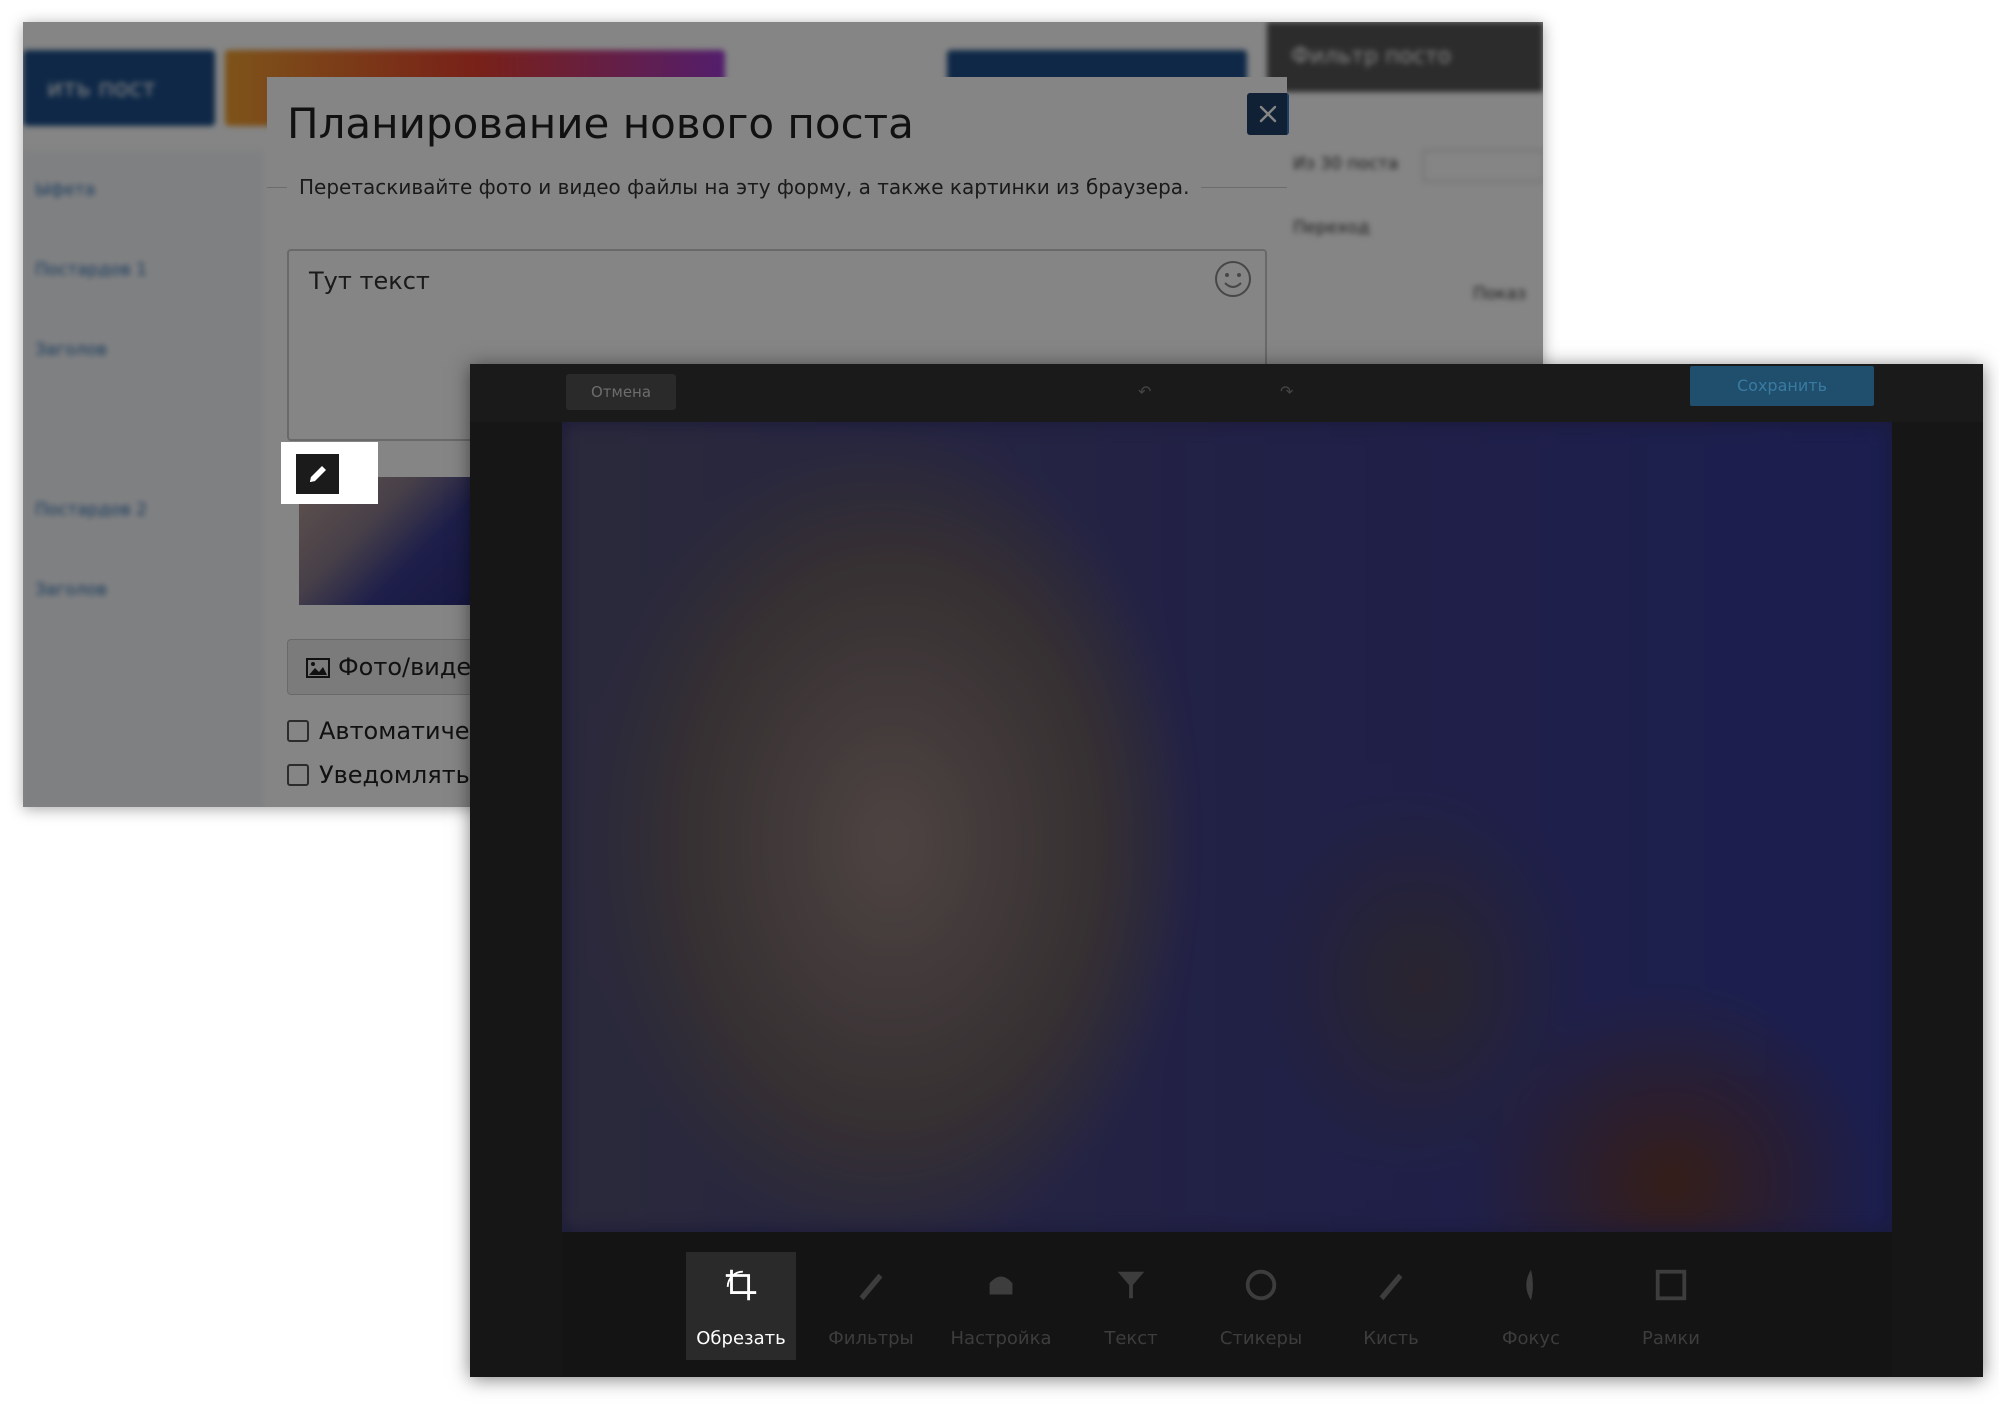 The image size is (1999, 1403). Describe the element at coordinates (1531, 1306) in the screenshot. I see `tool-focus: Фокус` at that location.